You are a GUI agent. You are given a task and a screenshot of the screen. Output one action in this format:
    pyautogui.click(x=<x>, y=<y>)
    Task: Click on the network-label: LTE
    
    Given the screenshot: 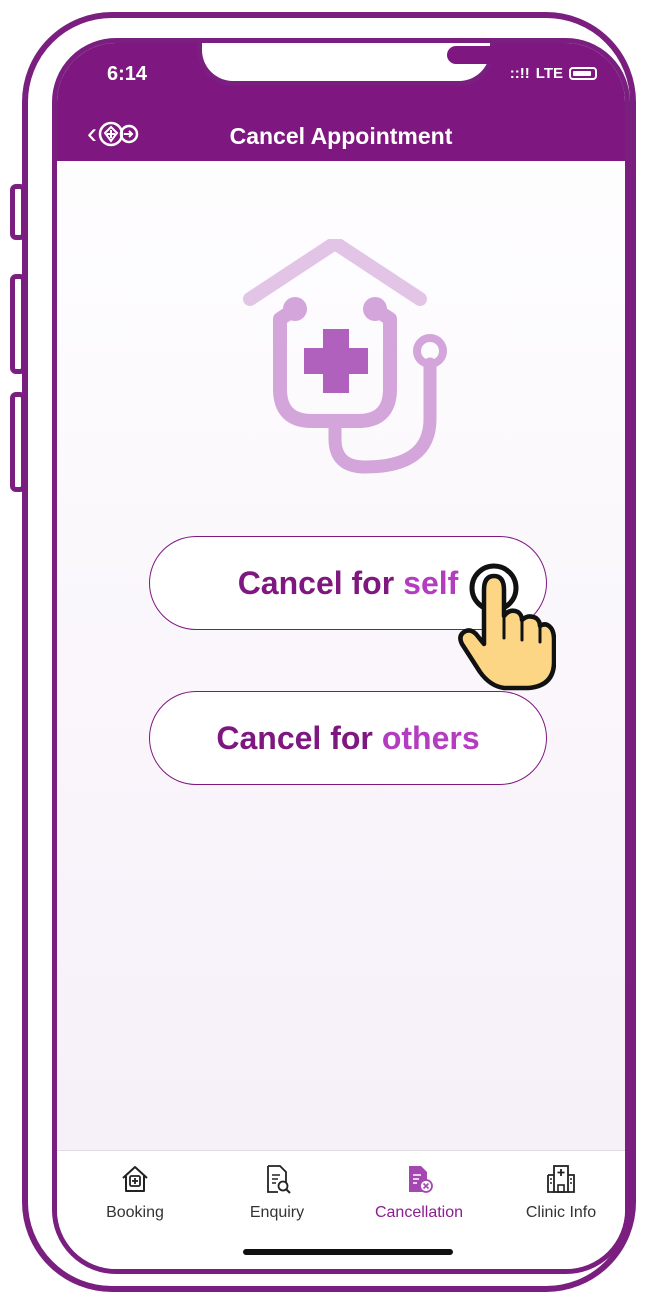 What is the action you would take?
    pyautogui.click(x=549, y=73)
    